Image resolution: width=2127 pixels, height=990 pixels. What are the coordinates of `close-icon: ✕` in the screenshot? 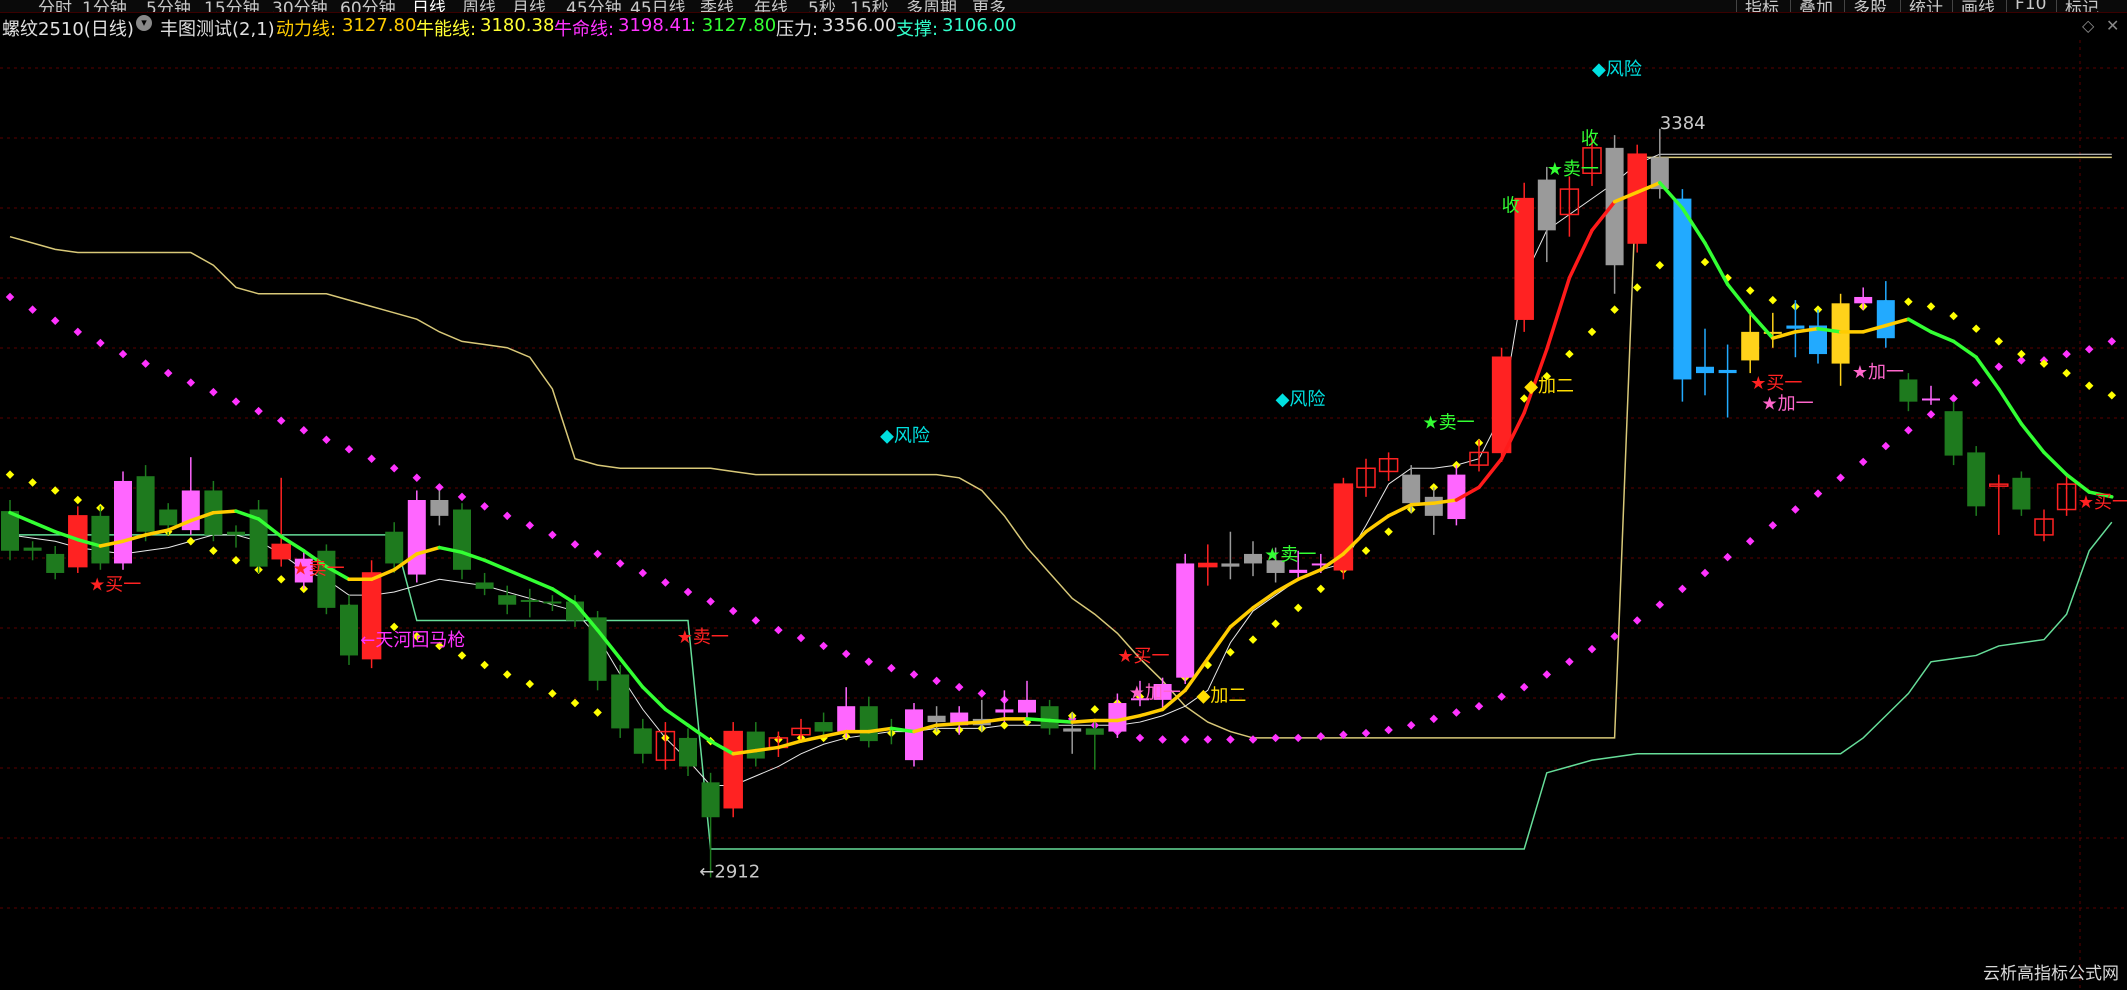 It's located at (2112, 25).